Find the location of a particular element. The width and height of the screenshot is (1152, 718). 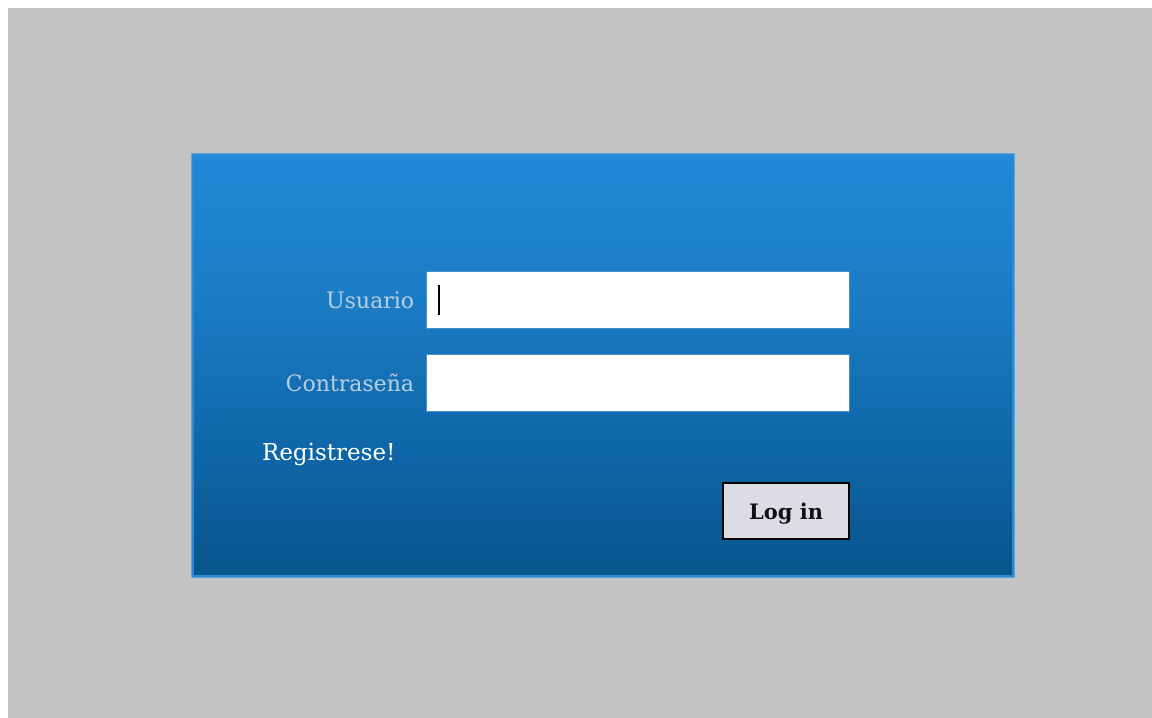

password-label: Contraseña is located at coordinates (349, 384).